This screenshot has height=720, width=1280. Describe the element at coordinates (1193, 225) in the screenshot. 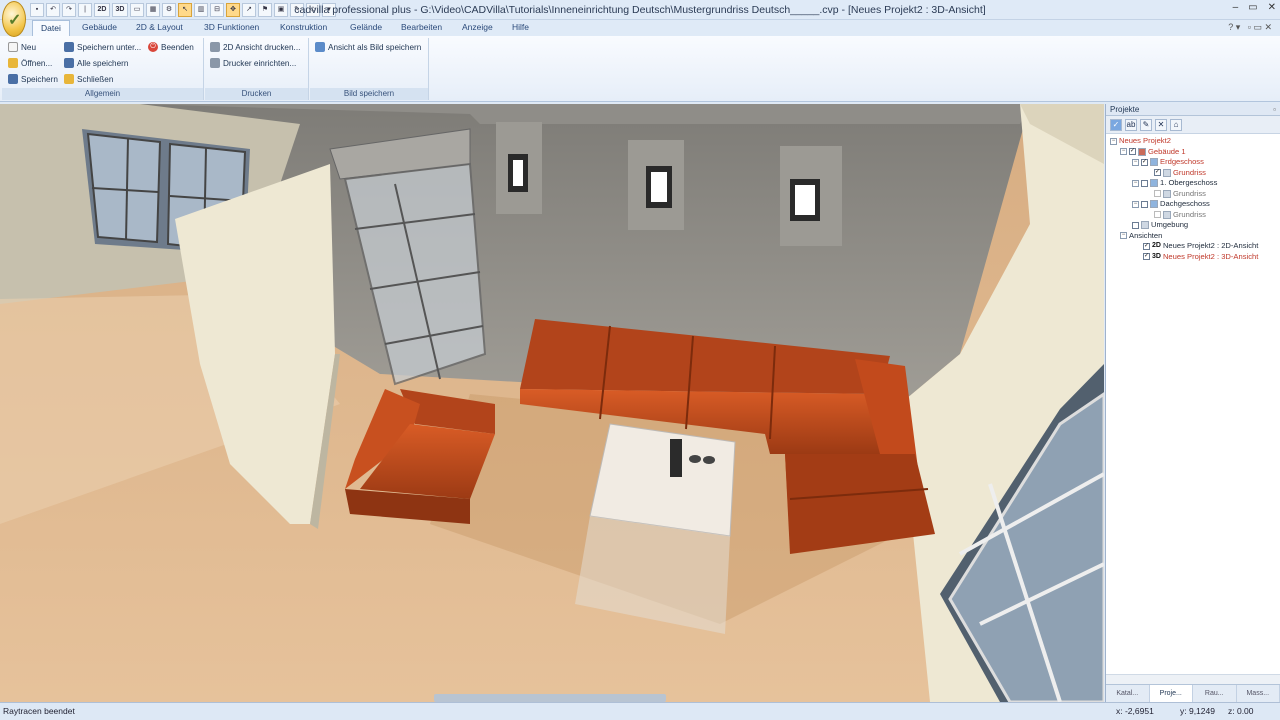

I see `tree-item-umgebung: Umgebung` at that location.